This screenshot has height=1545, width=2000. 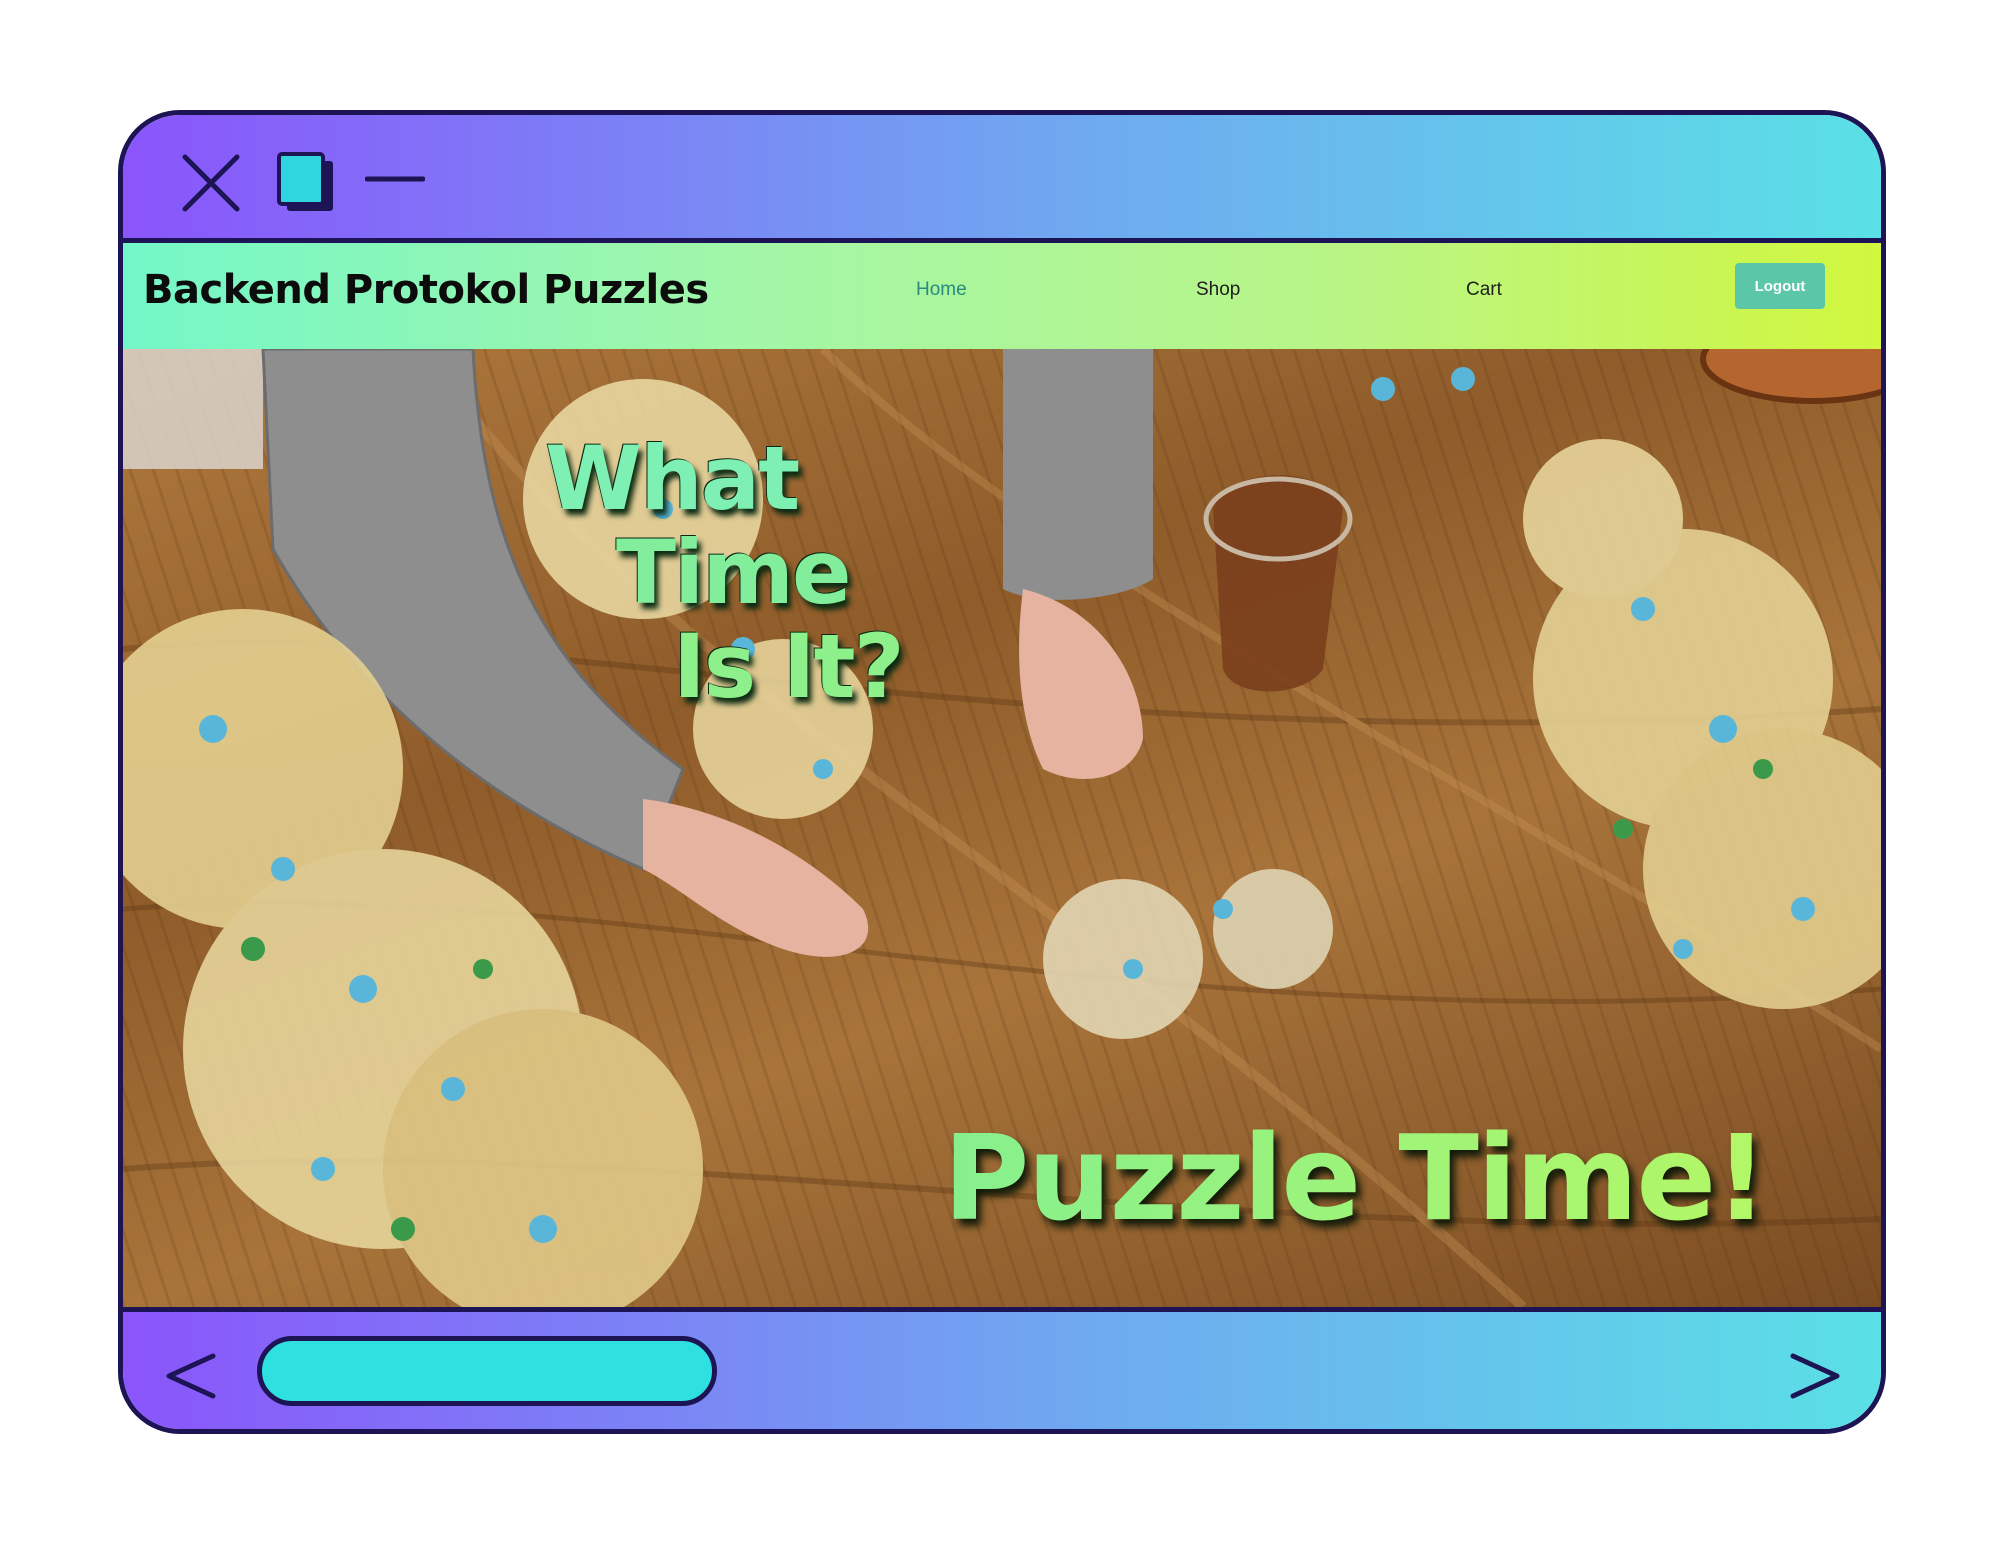 I want to click on puzzle-pieces-right, so click(x=1702, y=724).